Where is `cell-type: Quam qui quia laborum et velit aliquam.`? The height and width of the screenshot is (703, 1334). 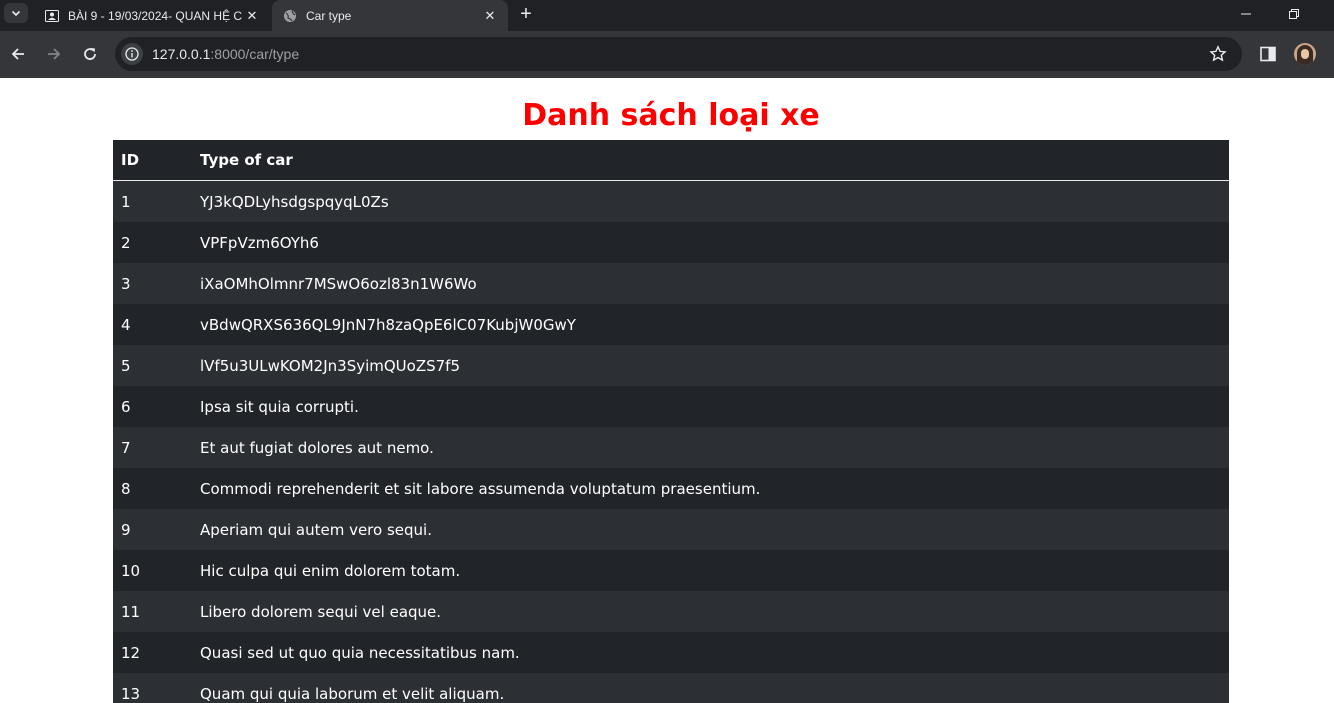
cell-type: Quam qui quia laborum et velit aliquam. is located at coordinates (352, 693).